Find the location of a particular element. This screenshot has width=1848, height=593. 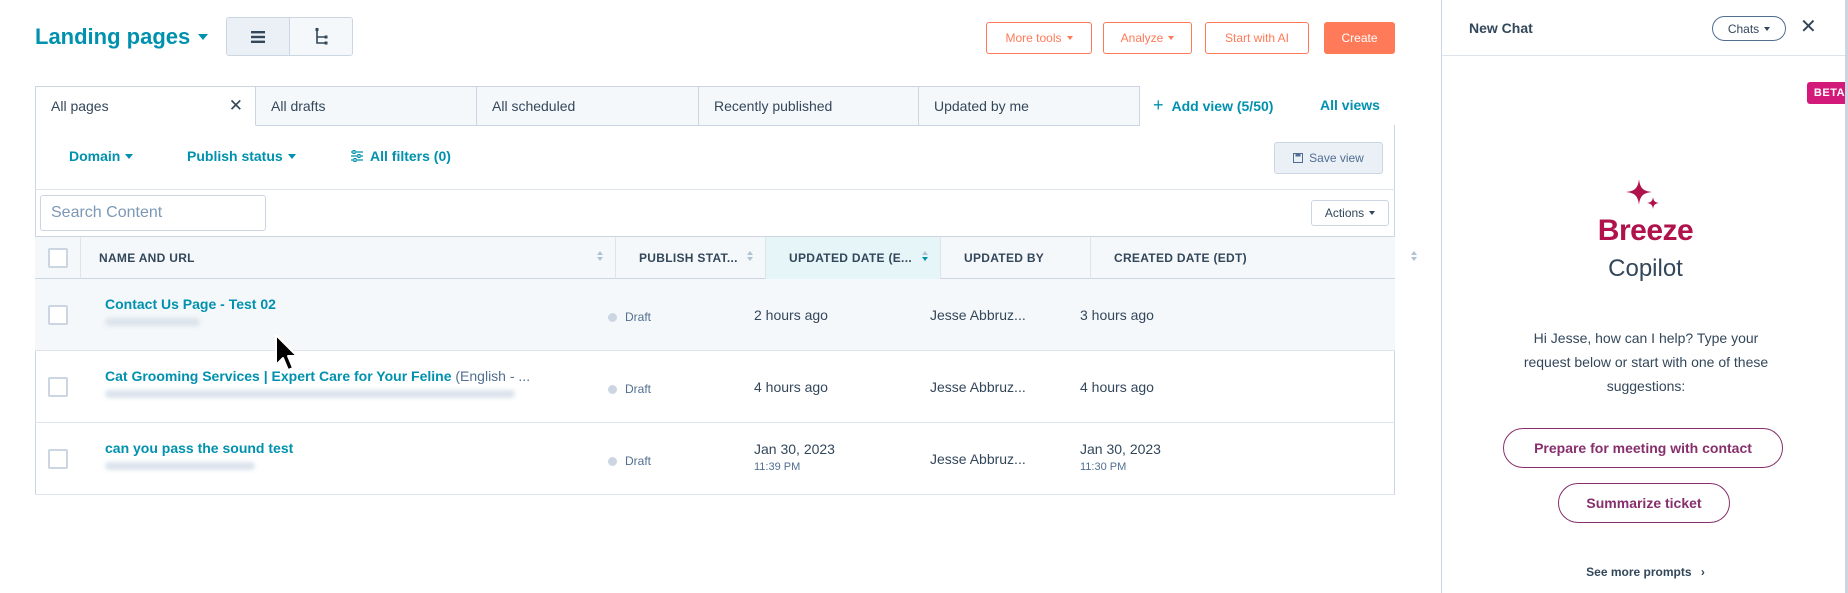

chevron-right-icon: › is located at coordinates (1702, 572).